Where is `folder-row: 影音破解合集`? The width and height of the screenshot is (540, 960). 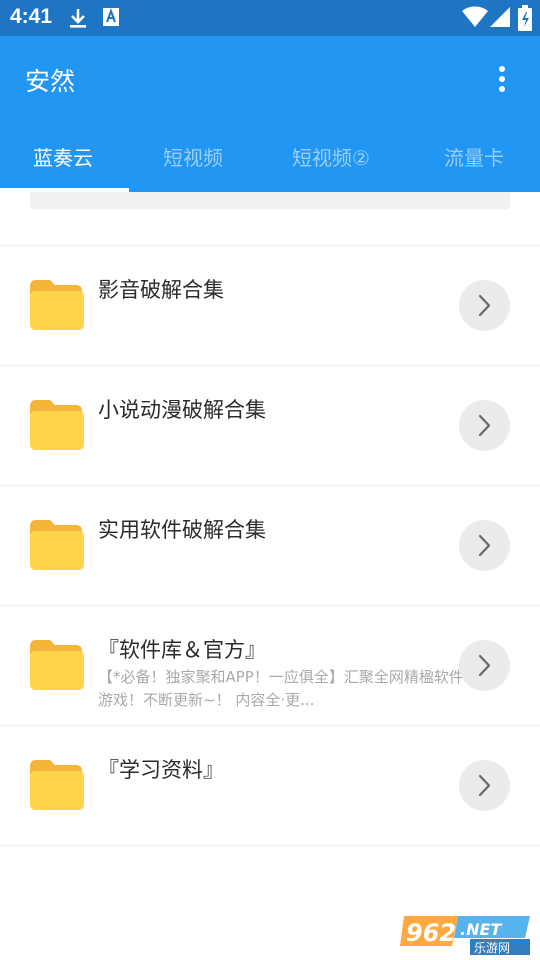
folder-row: 影音破解合集 is located at coordinates (270, 305).